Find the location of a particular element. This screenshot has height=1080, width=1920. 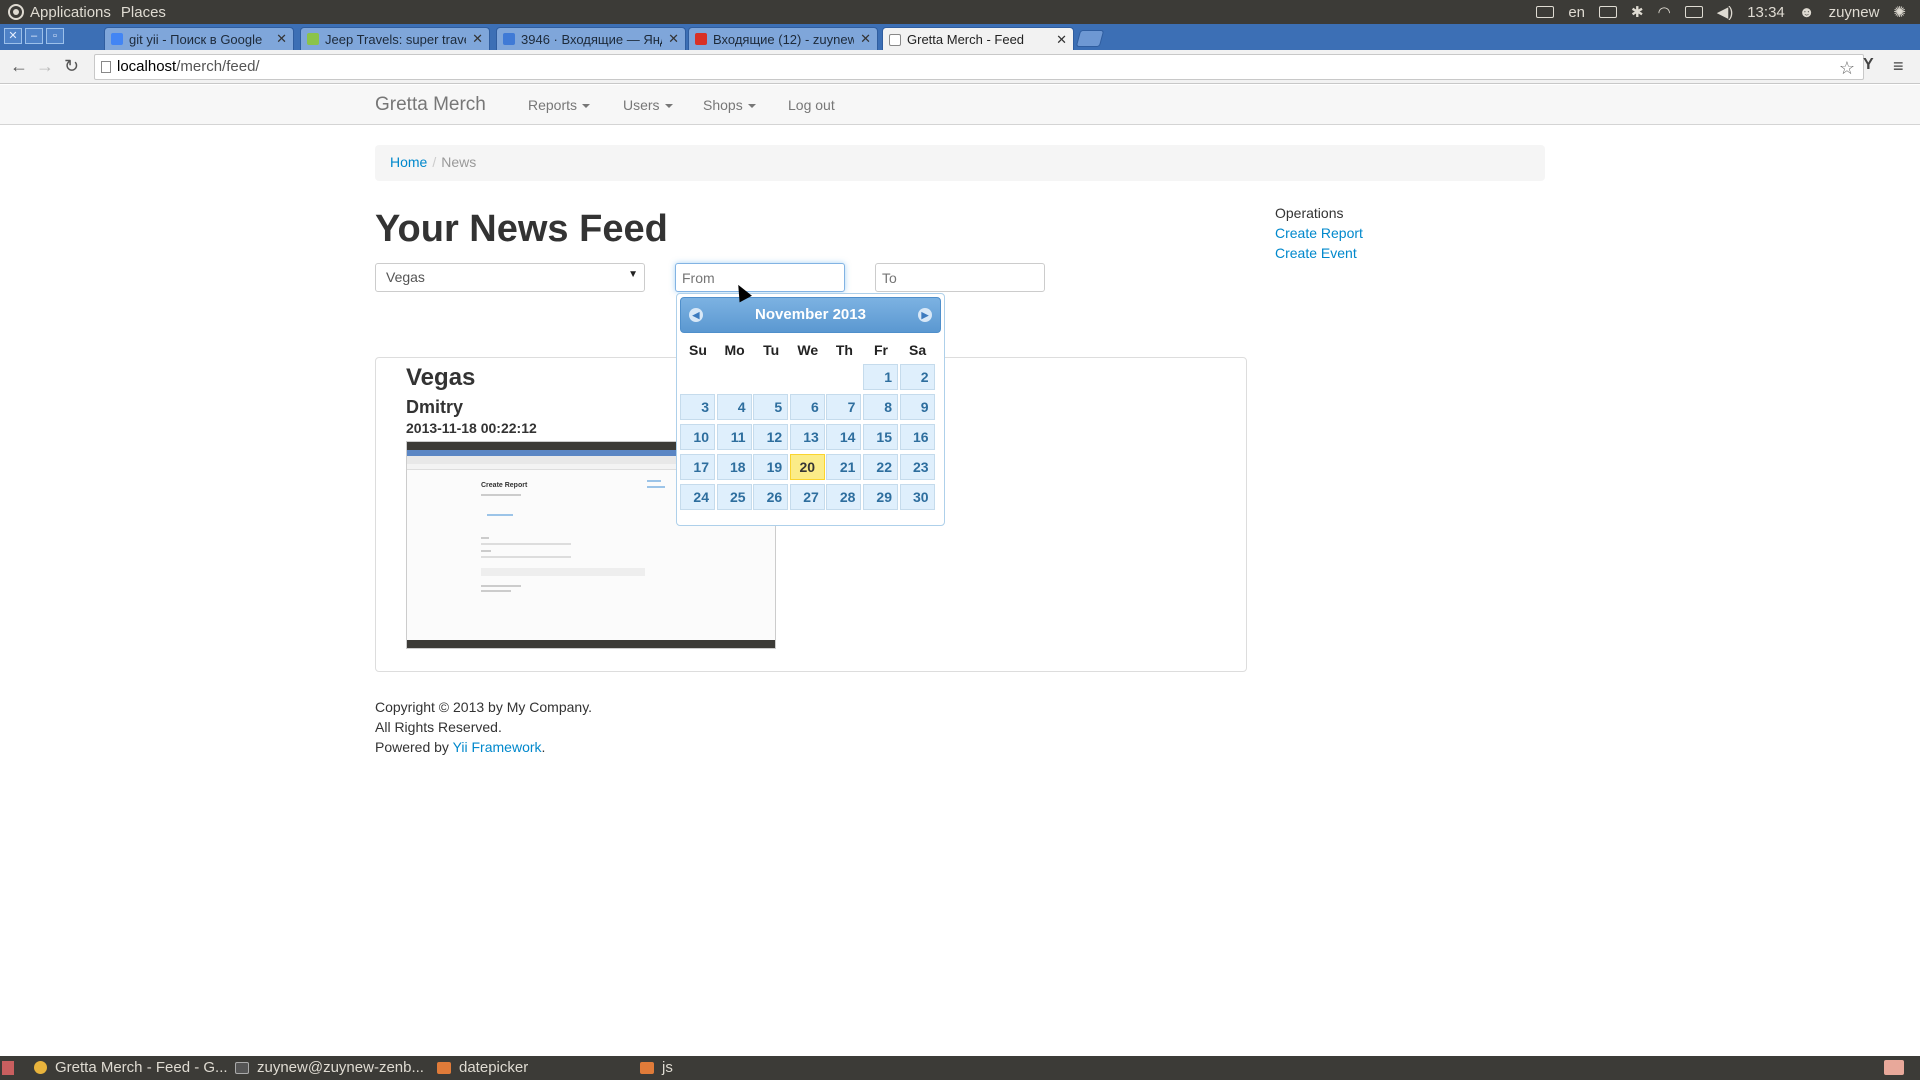

nav-logout: Log out is located at coordinates (811, 105).